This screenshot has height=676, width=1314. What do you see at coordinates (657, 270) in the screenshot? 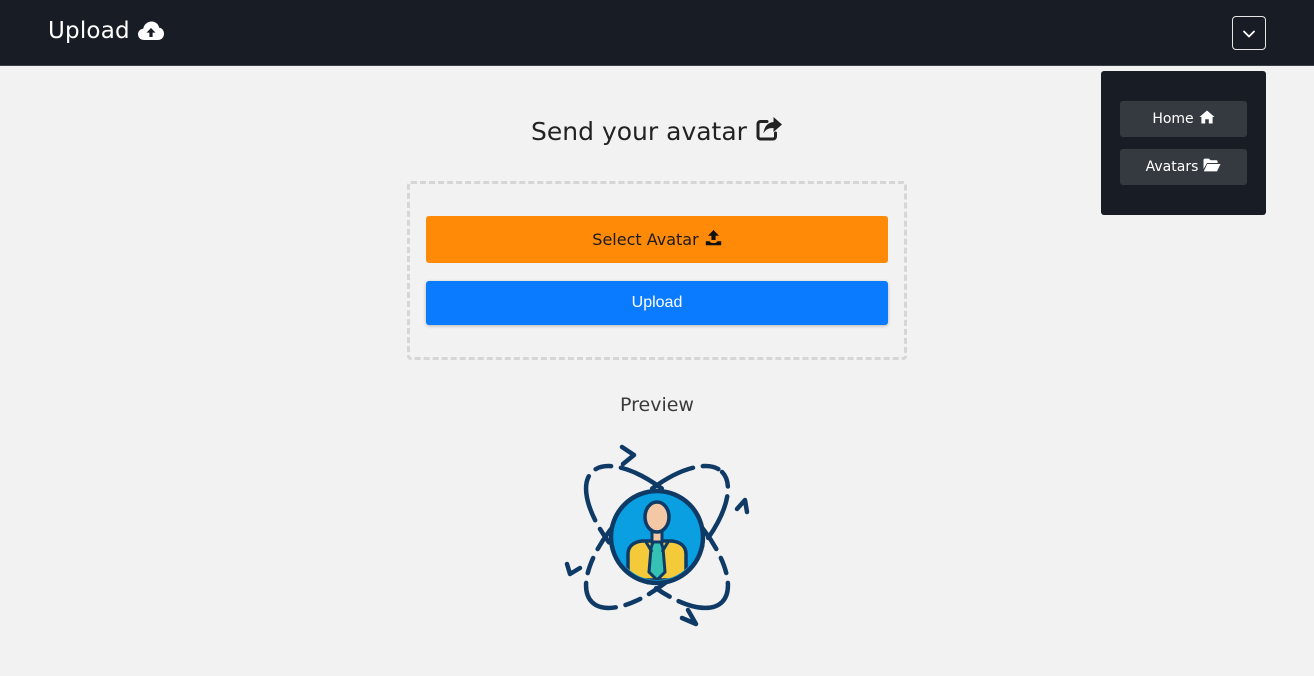
I see `upload-dropzone` at bounding box center [657, 270].